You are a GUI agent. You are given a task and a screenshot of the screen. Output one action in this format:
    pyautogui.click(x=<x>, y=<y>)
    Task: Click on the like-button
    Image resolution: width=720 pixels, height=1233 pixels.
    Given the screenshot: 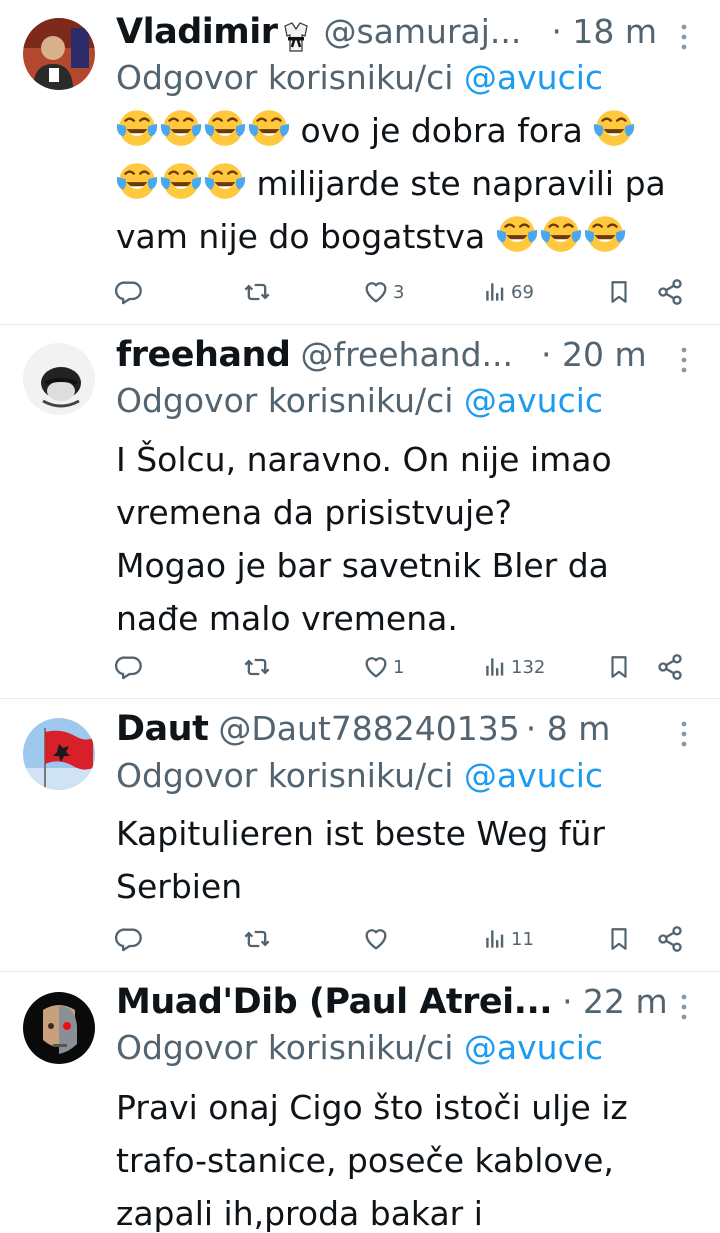 What is the action you would take?
    pyautogui.click(x=377, y=939)
    